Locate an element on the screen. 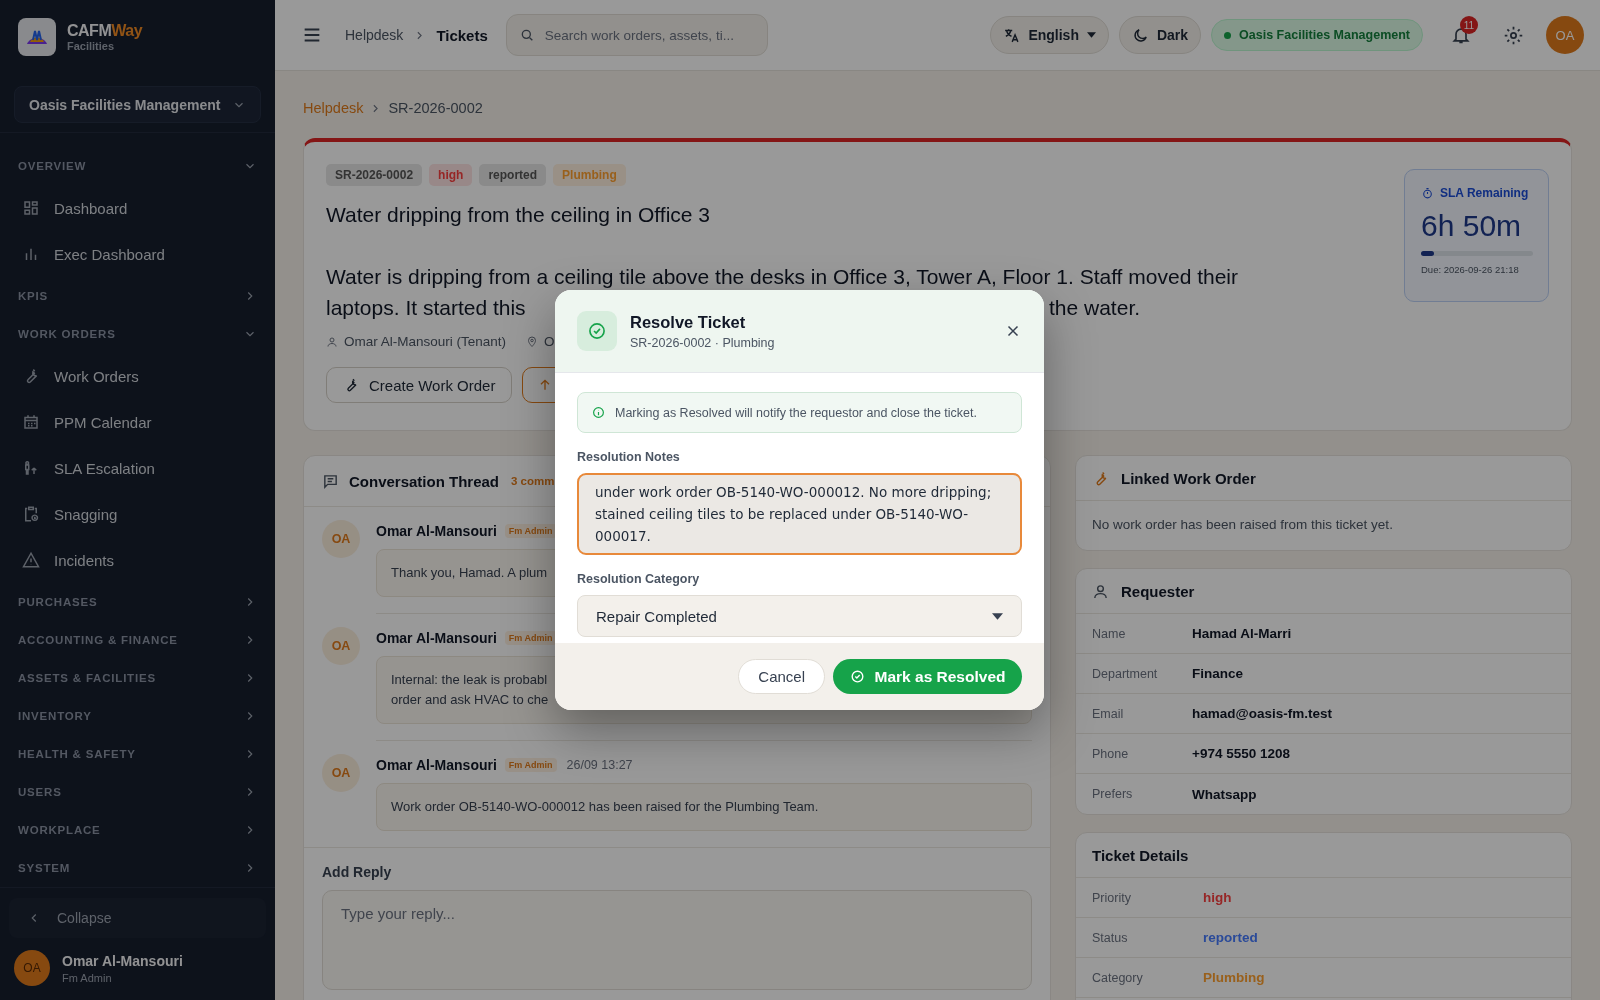  user-role: Fm Admin is located at coordinates (87, 977).